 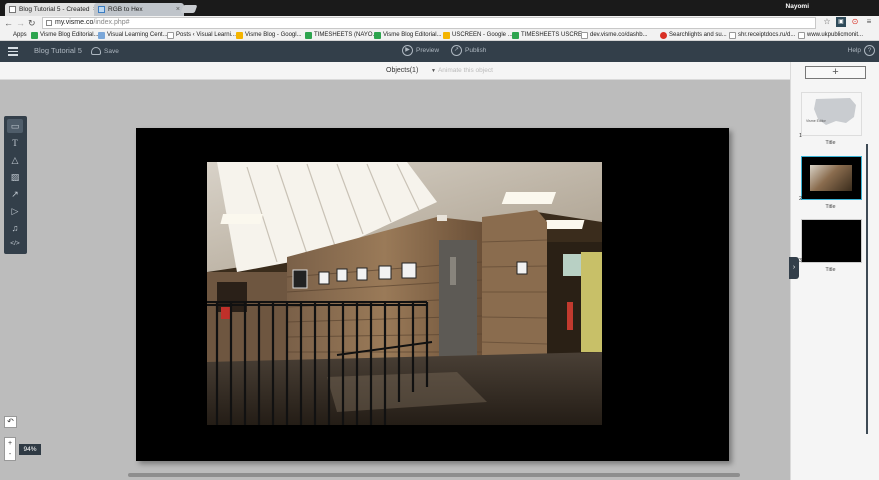 I want to click on left-toolbar: ▭ T △ ▨ ↗ ▷ ♫ </>, so click(x=15, y=185).